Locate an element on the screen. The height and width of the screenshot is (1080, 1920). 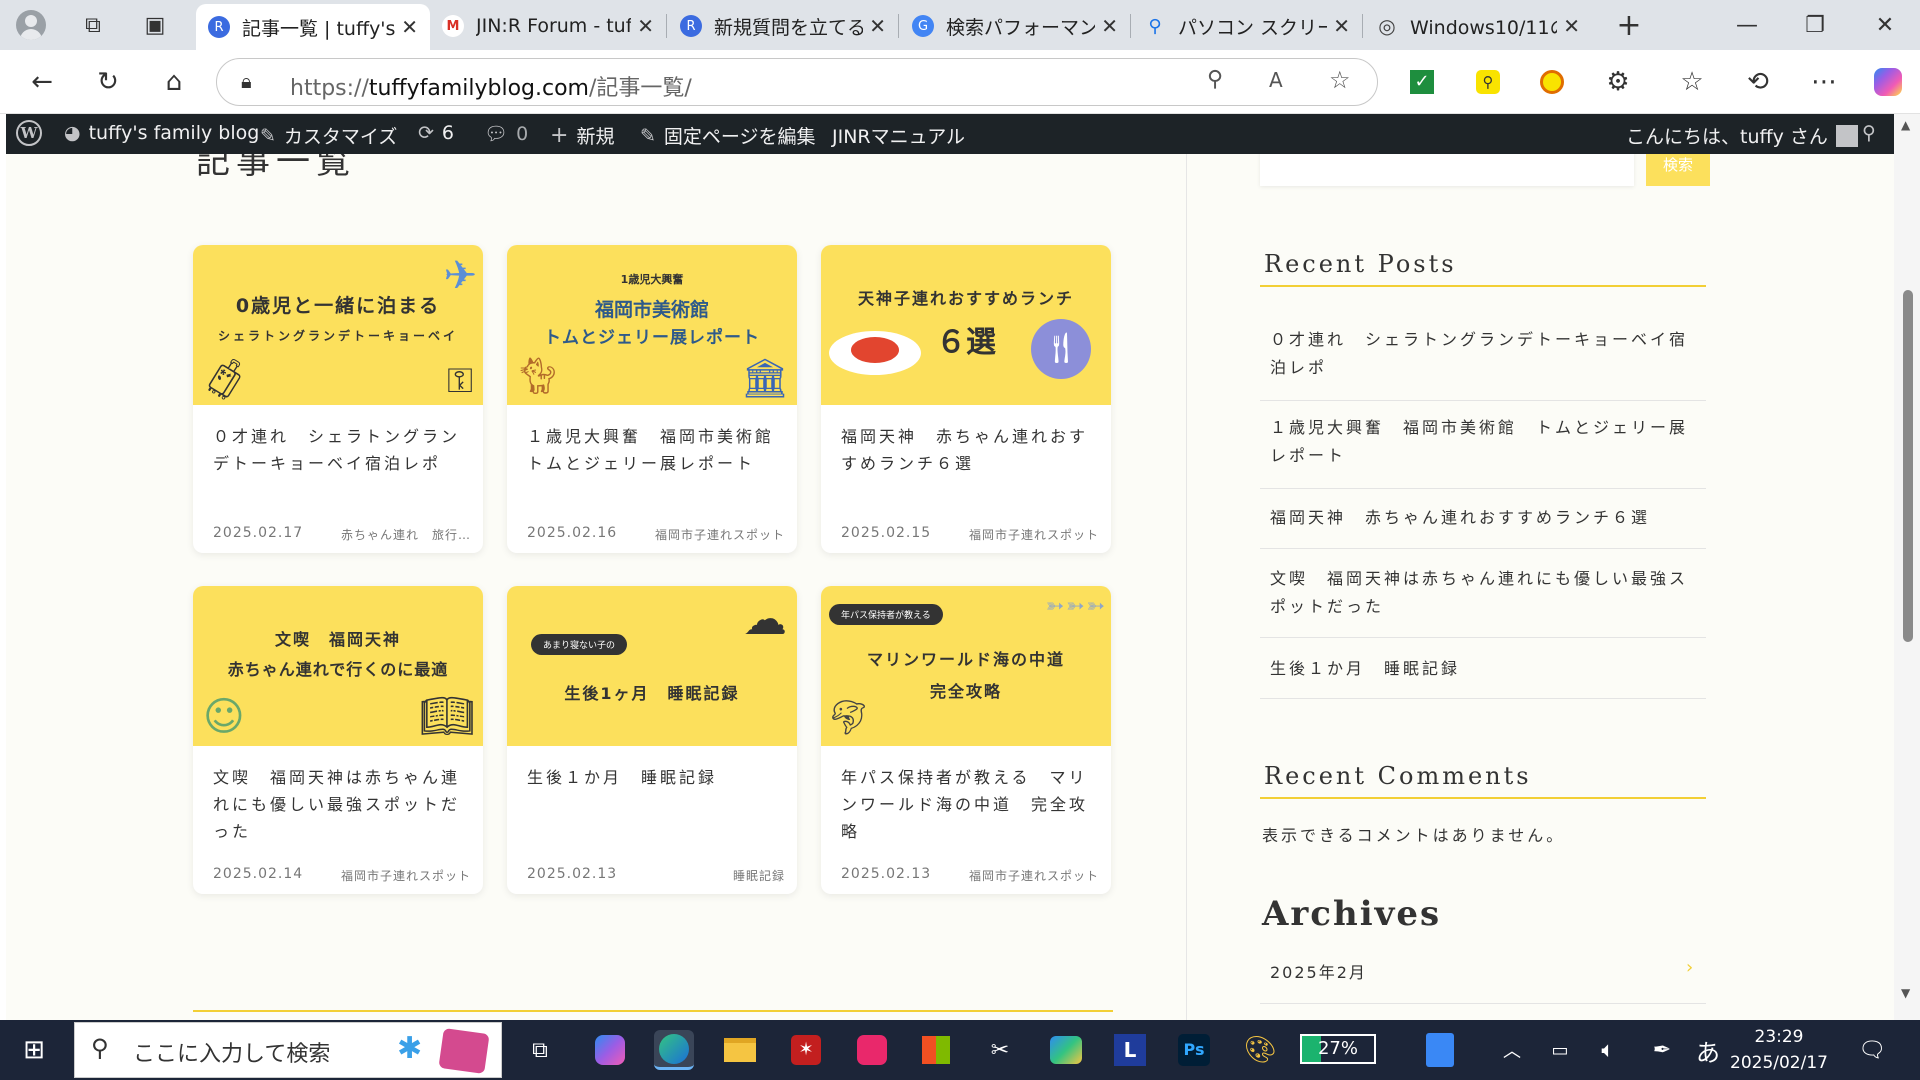
post-title: ０才連れ シェラトングランデトーキョーベイ宿泊レポ is located at coordinates (340, 450).